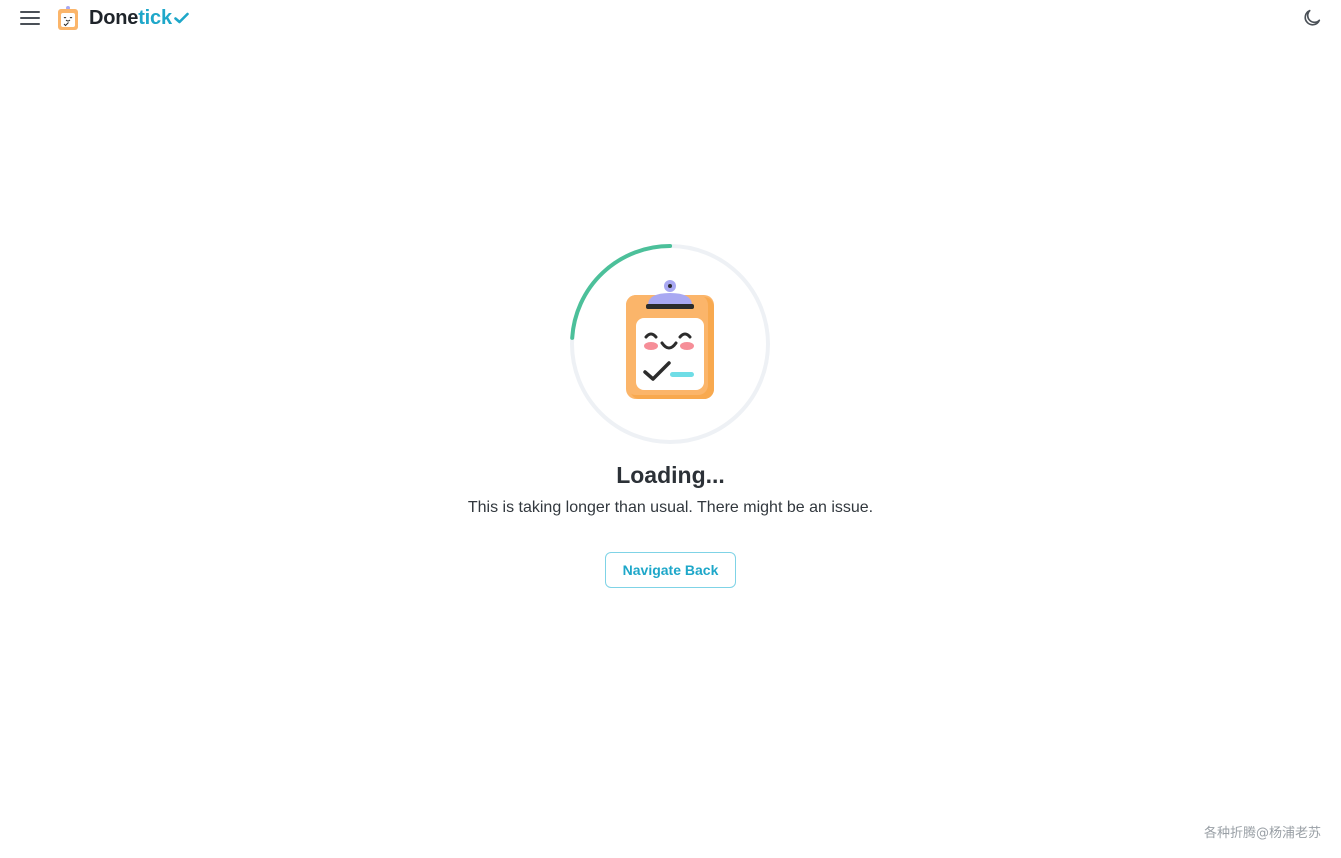  I want to click on clipboard-logo-icon, so click(68, 18).